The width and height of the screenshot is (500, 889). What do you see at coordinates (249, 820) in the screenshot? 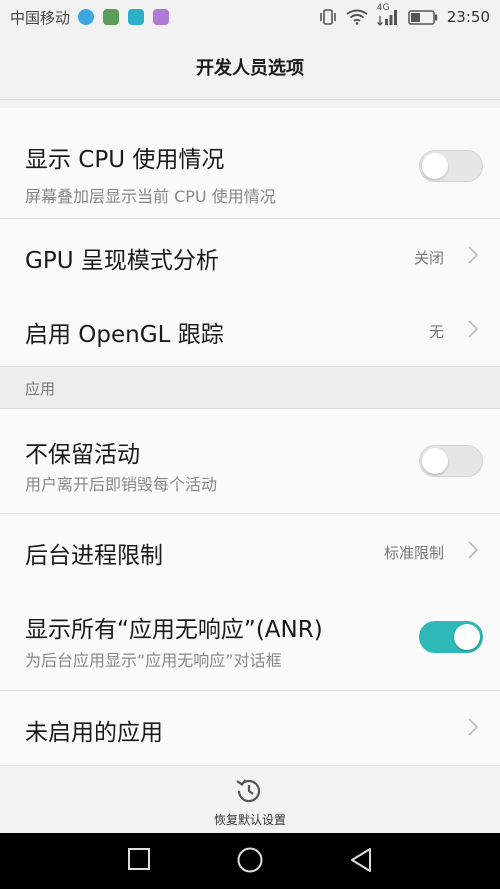
I see `restore-defaults-label: 恢复默认设置` at bounding box center [249, 820].